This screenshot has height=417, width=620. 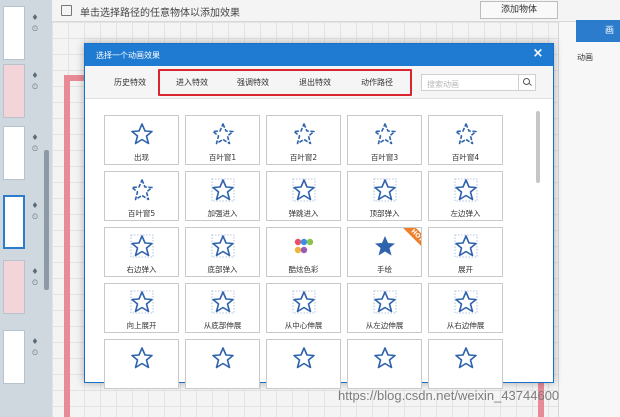 What do you see at coordinates (222, 269) in the screenshot?
I see `effect-label: 底部弹入` at bounding box center [222, 269].